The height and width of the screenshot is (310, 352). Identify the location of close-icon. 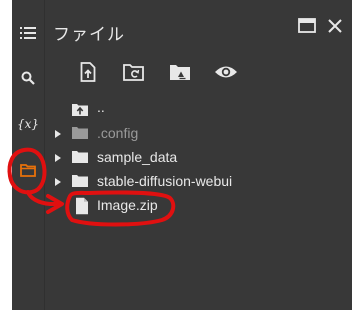
(335, 28).